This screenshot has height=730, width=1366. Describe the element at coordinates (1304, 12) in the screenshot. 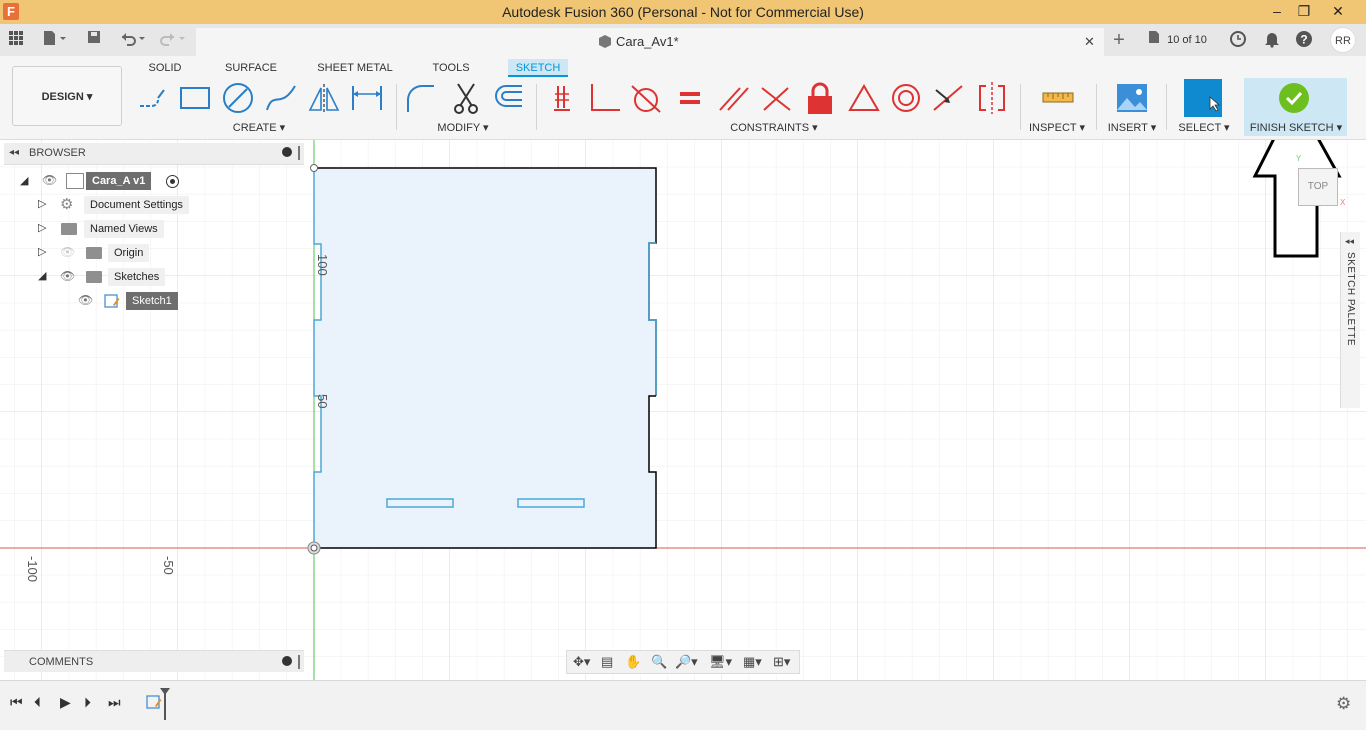

I see `restore-button: ❐` at that location.